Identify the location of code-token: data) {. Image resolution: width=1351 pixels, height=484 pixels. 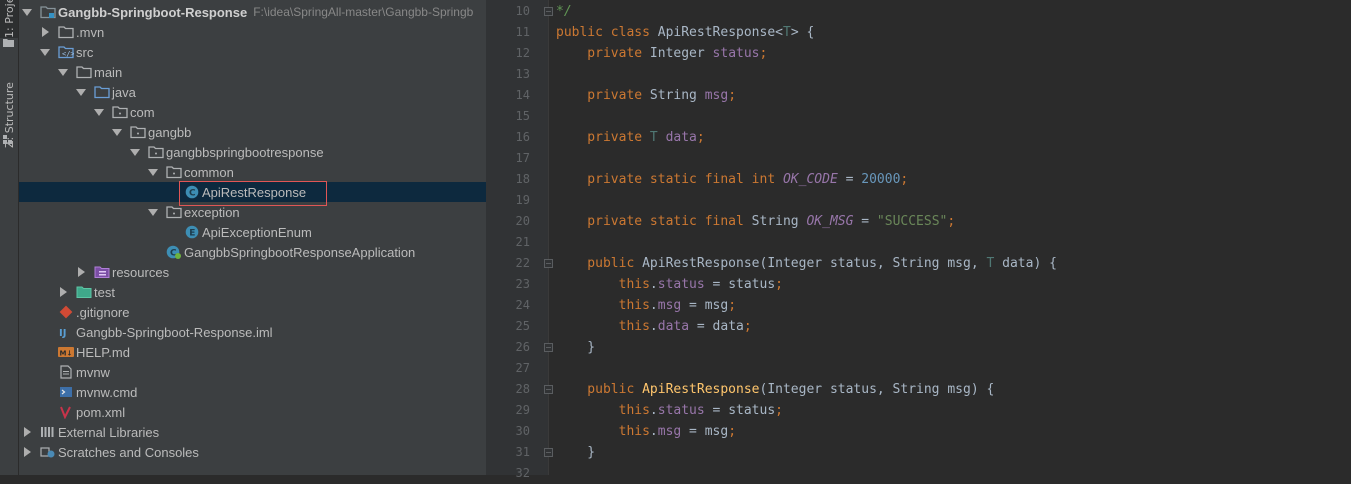
(1025, 263).